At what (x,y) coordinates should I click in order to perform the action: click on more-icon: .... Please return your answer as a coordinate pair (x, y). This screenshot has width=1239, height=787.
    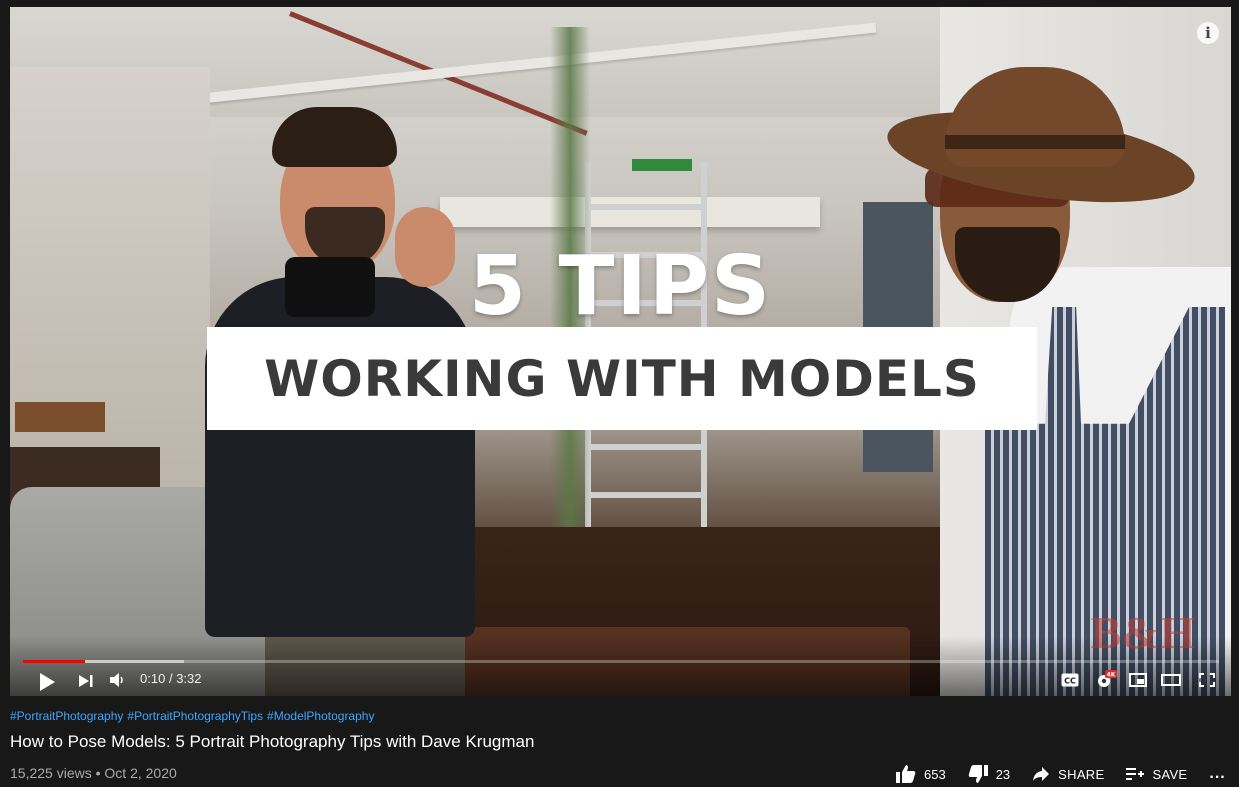
    Looking at the image, I should click on (1217, 773).